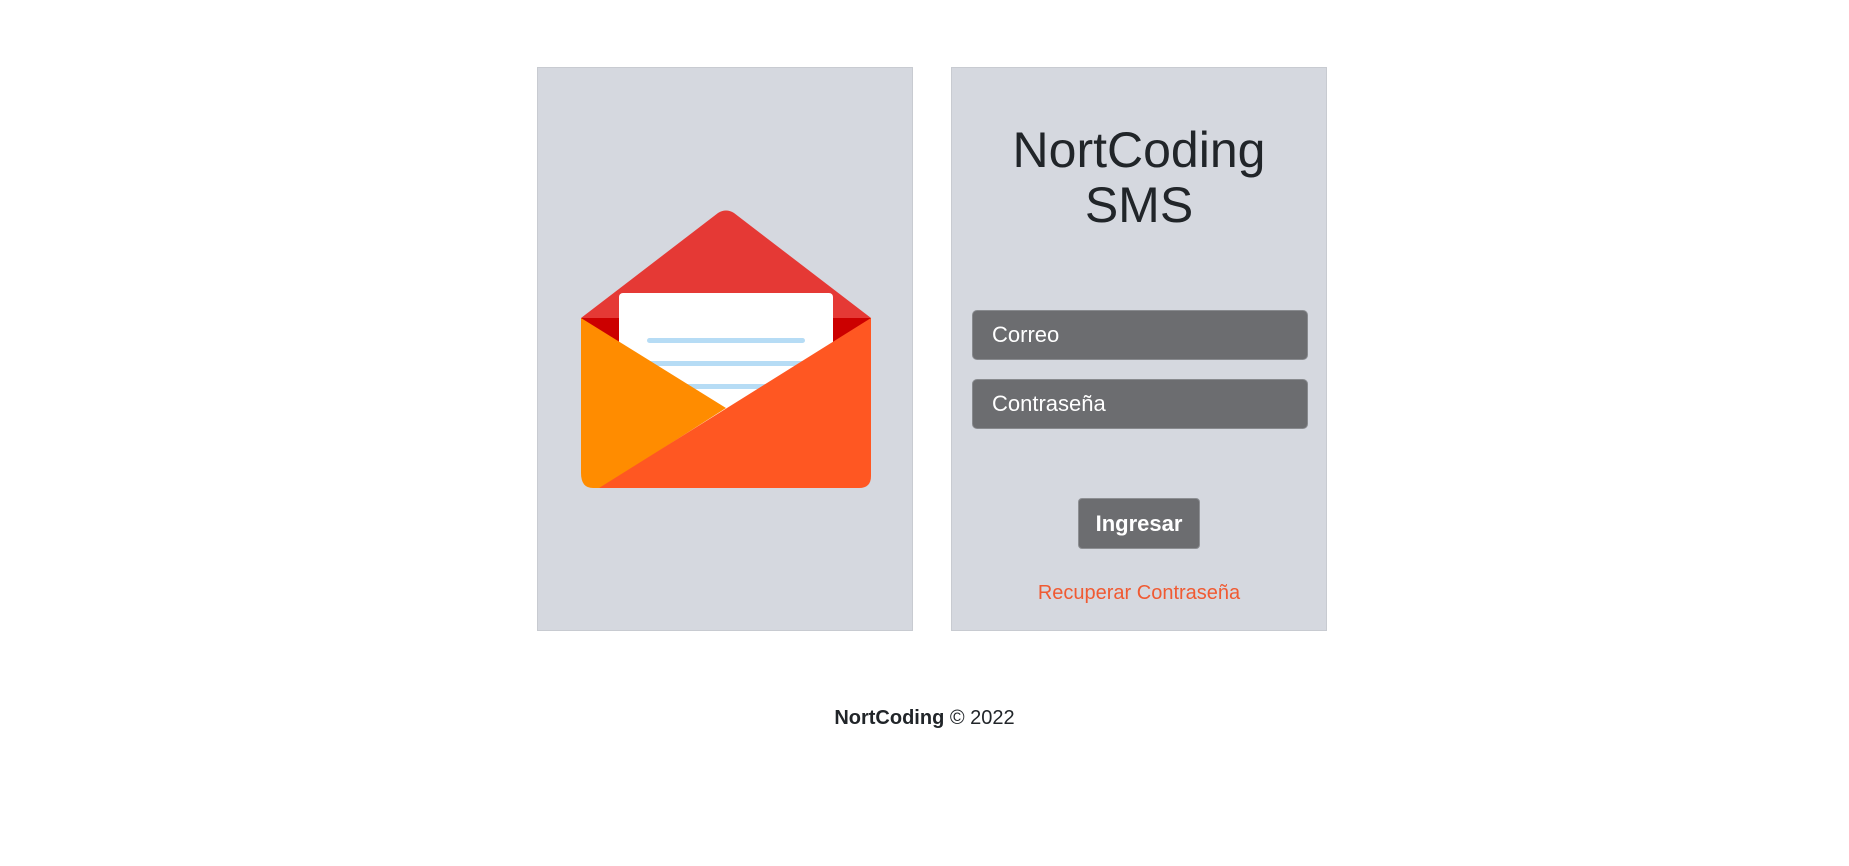 Image resolution: width=1849 pixels, height=866 pixels. What do you see at coordinates (1139, 523) in the screenshot?
I see `login-button: Ingresar` at bounding box center [1139, 523].